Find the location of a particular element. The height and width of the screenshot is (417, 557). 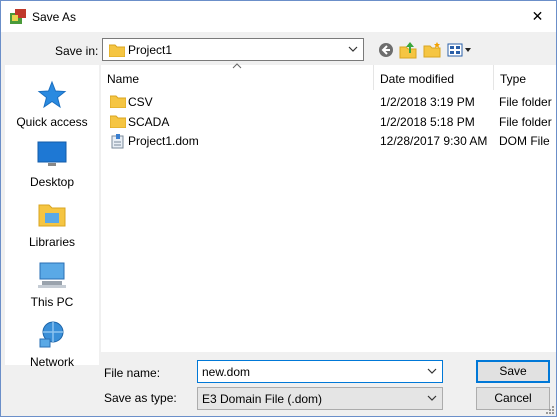

file-name: CSV is located at coordinates (140, 102).